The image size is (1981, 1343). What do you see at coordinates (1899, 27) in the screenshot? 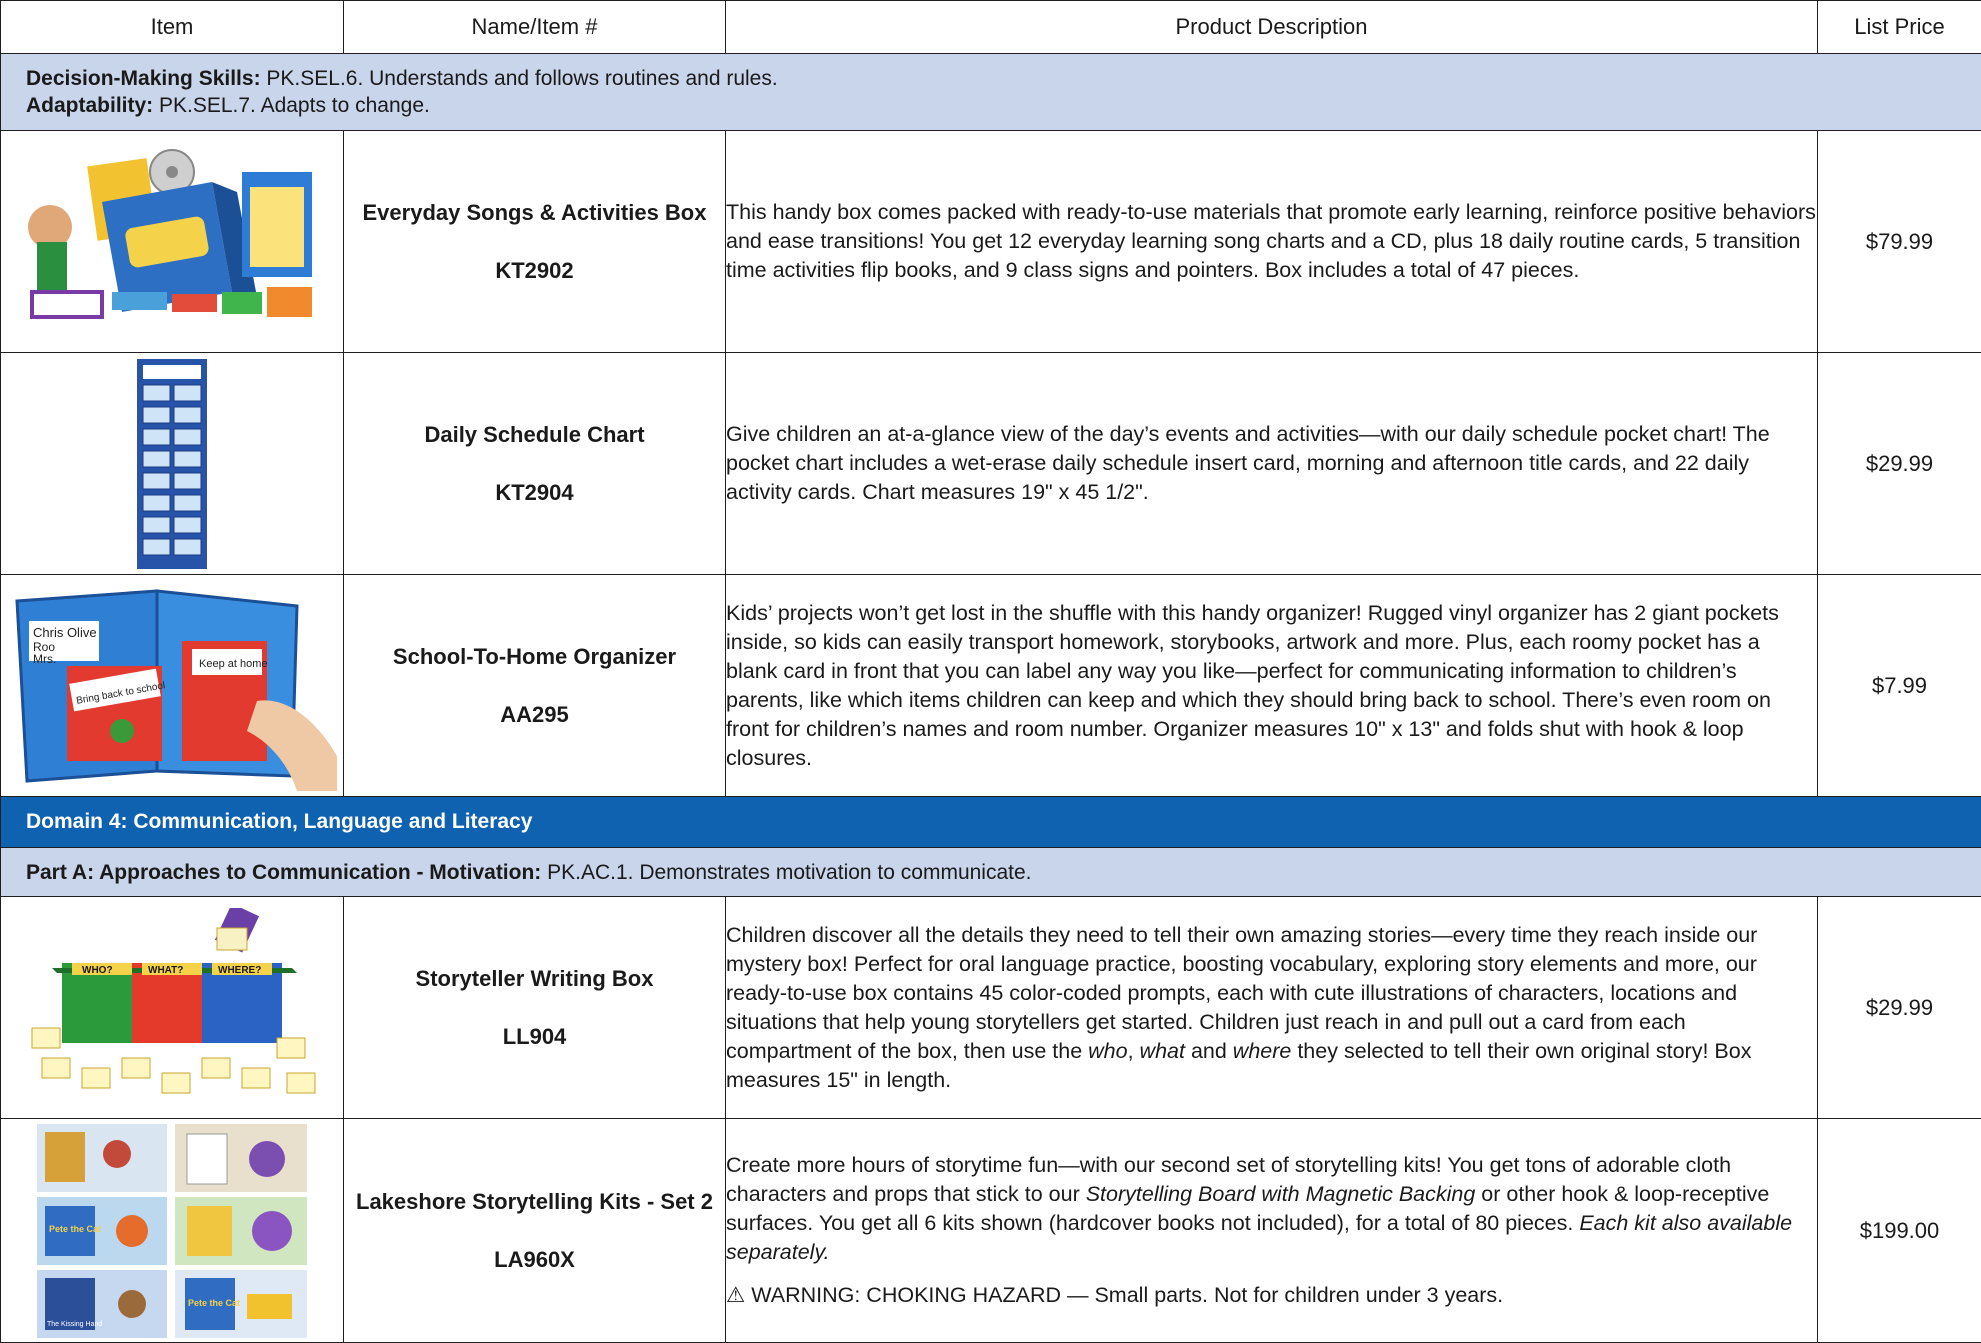
I see `header-price: List Price` at bounding box center [1899, 27].